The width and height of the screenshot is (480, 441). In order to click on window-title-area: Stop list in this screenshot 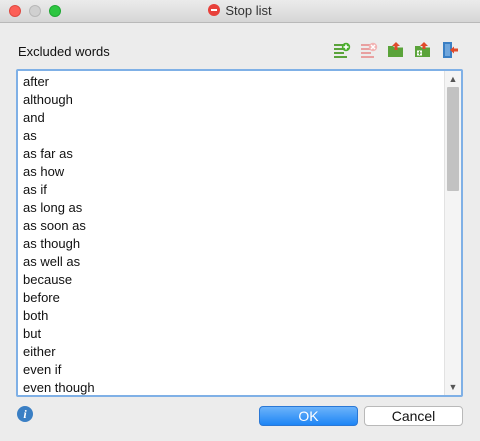, I will do `click(240, 10)`.